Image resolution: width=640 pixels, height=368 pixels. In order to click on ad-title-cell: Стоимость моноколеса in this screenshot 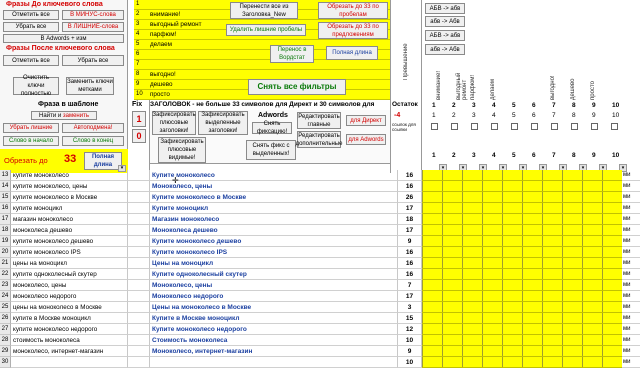, I will do `click(274, 340)`.